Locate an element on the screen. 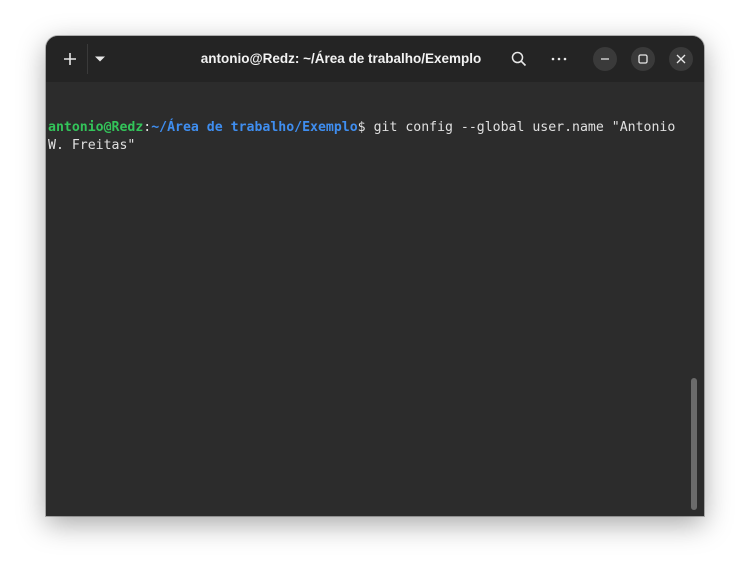 This screenshot has width=750, height=572. search-icon is located at coordinates (519, 59).